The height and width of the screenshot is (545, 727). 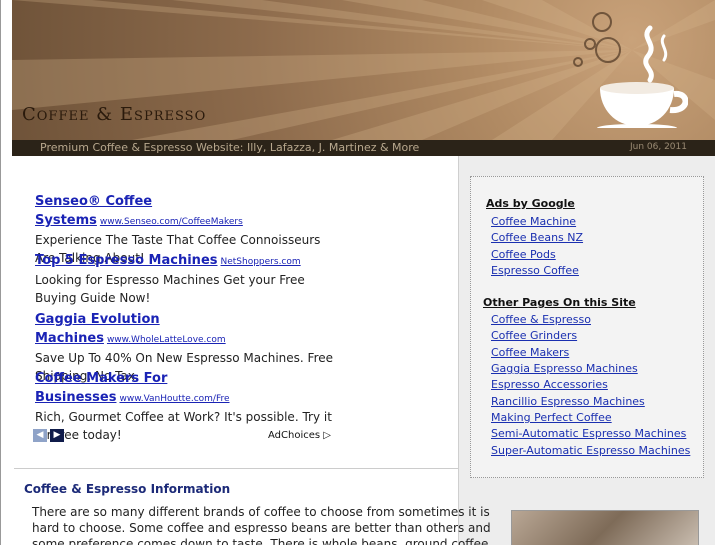 What do you see at coordinates (530, 203) in the screenshot?
I see `ads-by-google-heading: Ads by Google` at bounding box center [530, 203].